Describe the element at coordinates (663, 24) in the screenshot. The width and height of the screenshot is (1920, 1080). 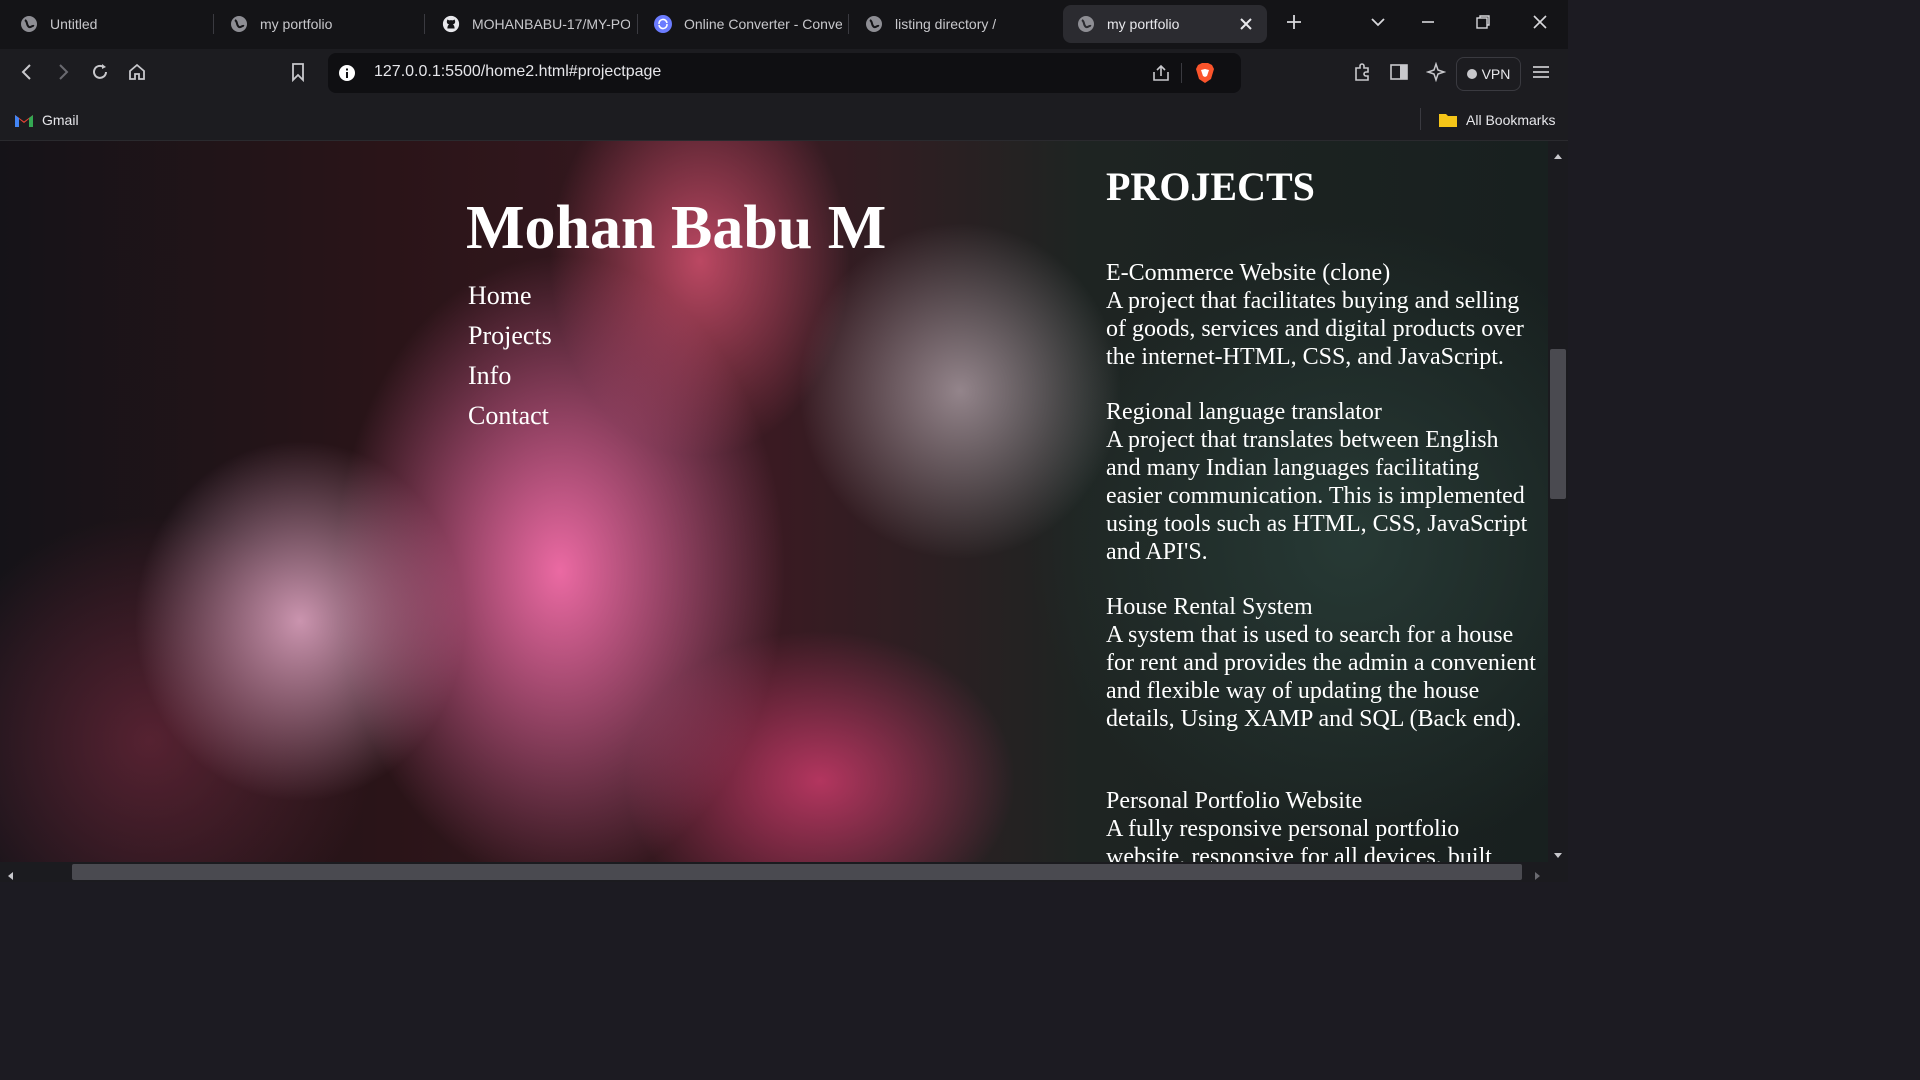
I see `converter-icon` at that location.